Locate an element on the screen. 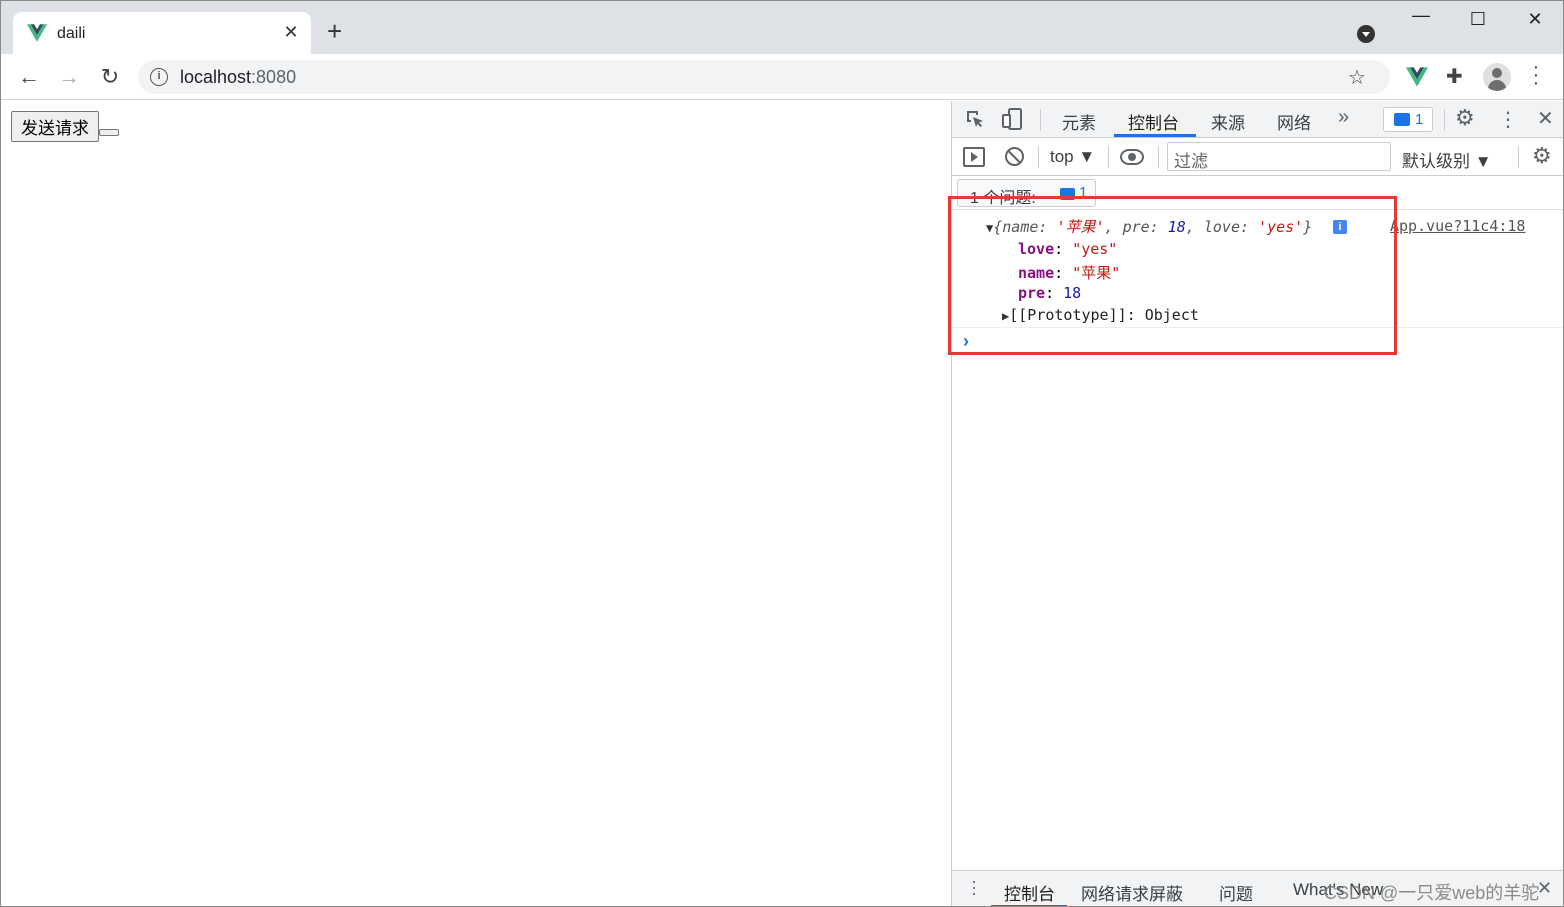 Image resolution: width=1564 pixels, height=907 pixels. device-toolbar-icon is located at coordinates (1012, 119).